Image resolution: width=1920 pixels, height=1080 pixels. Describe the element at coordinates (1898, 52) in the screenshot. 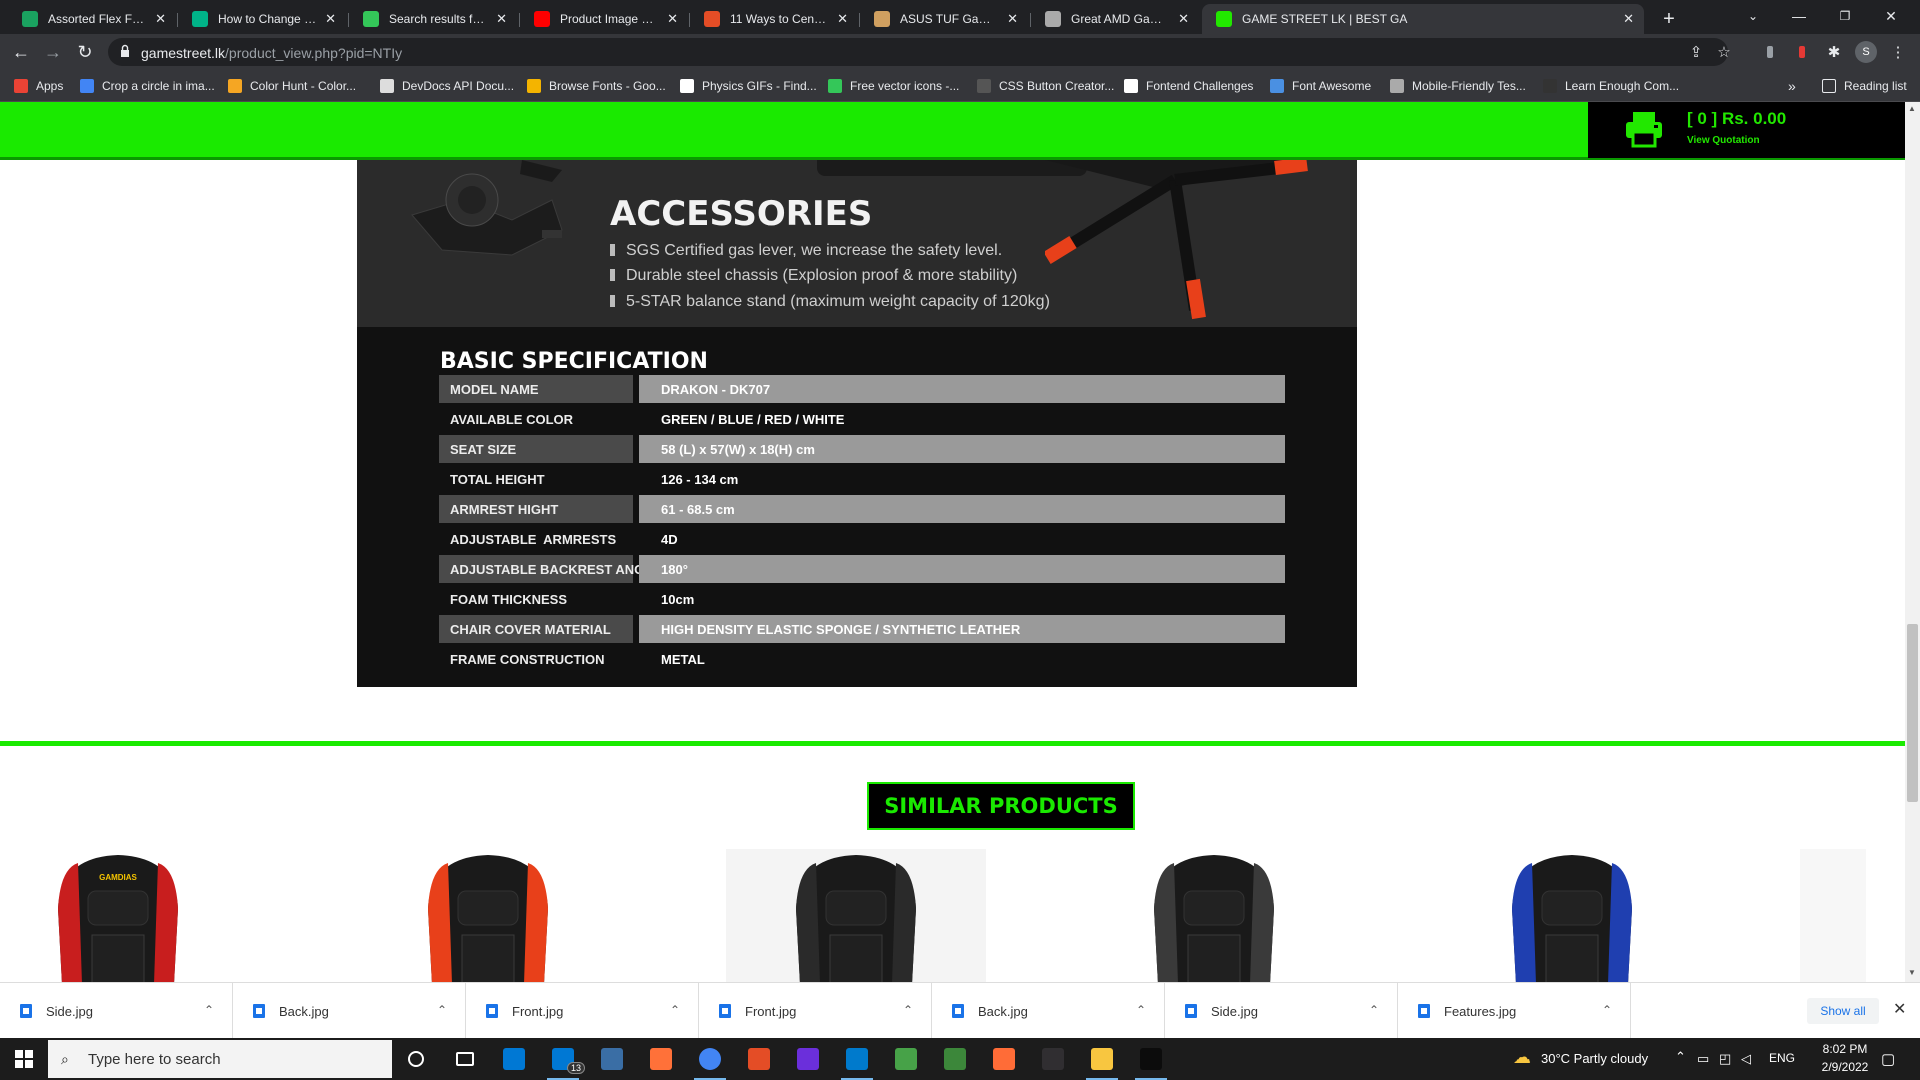

I see `menu-kebab-icon: ⋮` at that location.